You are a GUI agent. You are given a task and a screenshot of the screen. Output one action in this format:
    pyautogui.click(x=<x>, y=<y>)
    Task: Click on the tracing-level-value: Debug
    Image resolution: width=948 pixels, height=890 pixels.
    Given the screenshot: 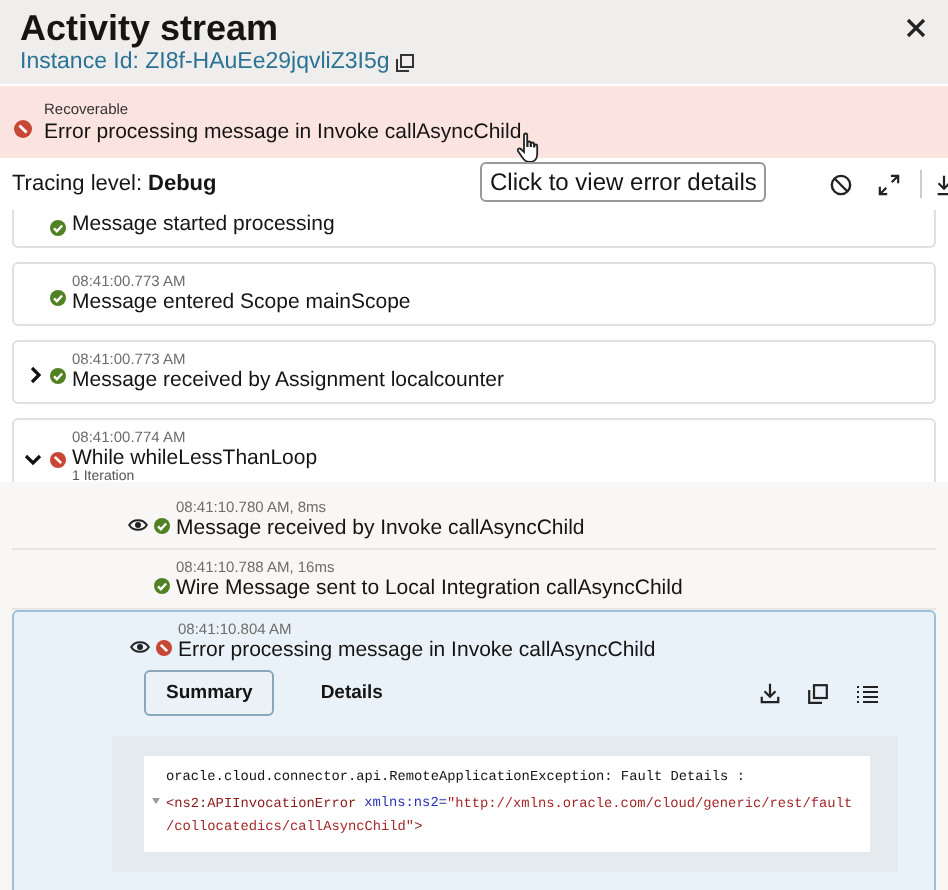 What is the action you would take?
    pyautogui.click(x=182, y=184)
    